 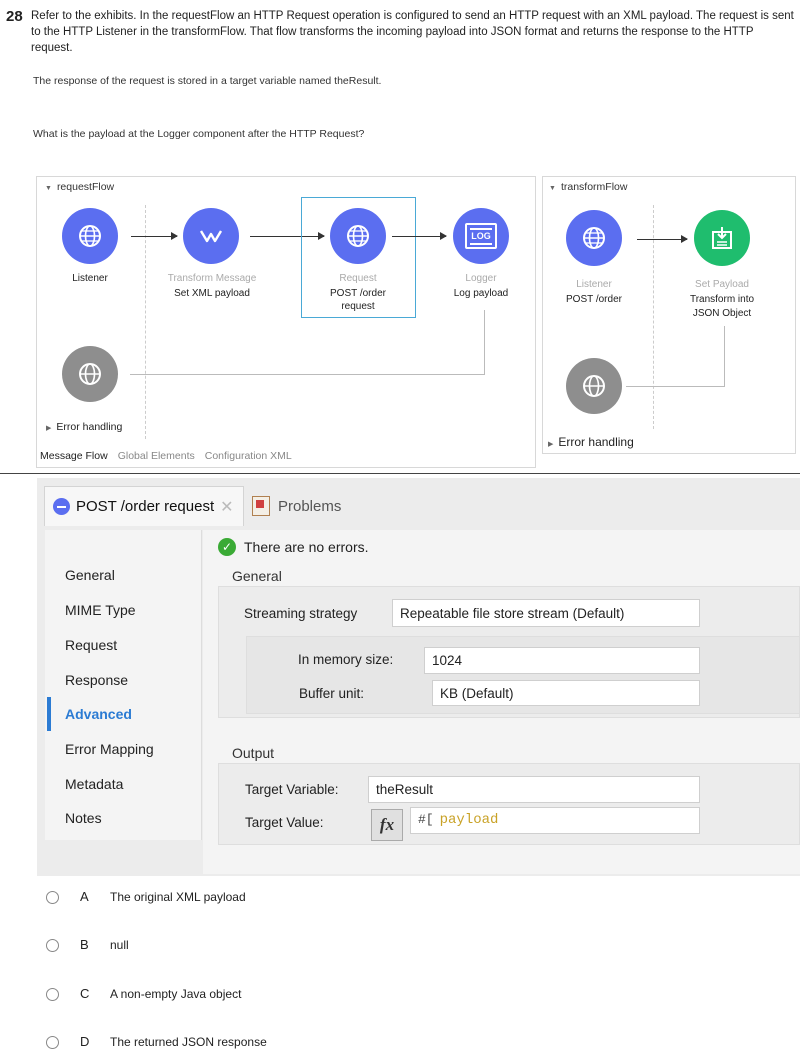 I want to click on target-value-input: #[ payload, so click(x=555, y=820).